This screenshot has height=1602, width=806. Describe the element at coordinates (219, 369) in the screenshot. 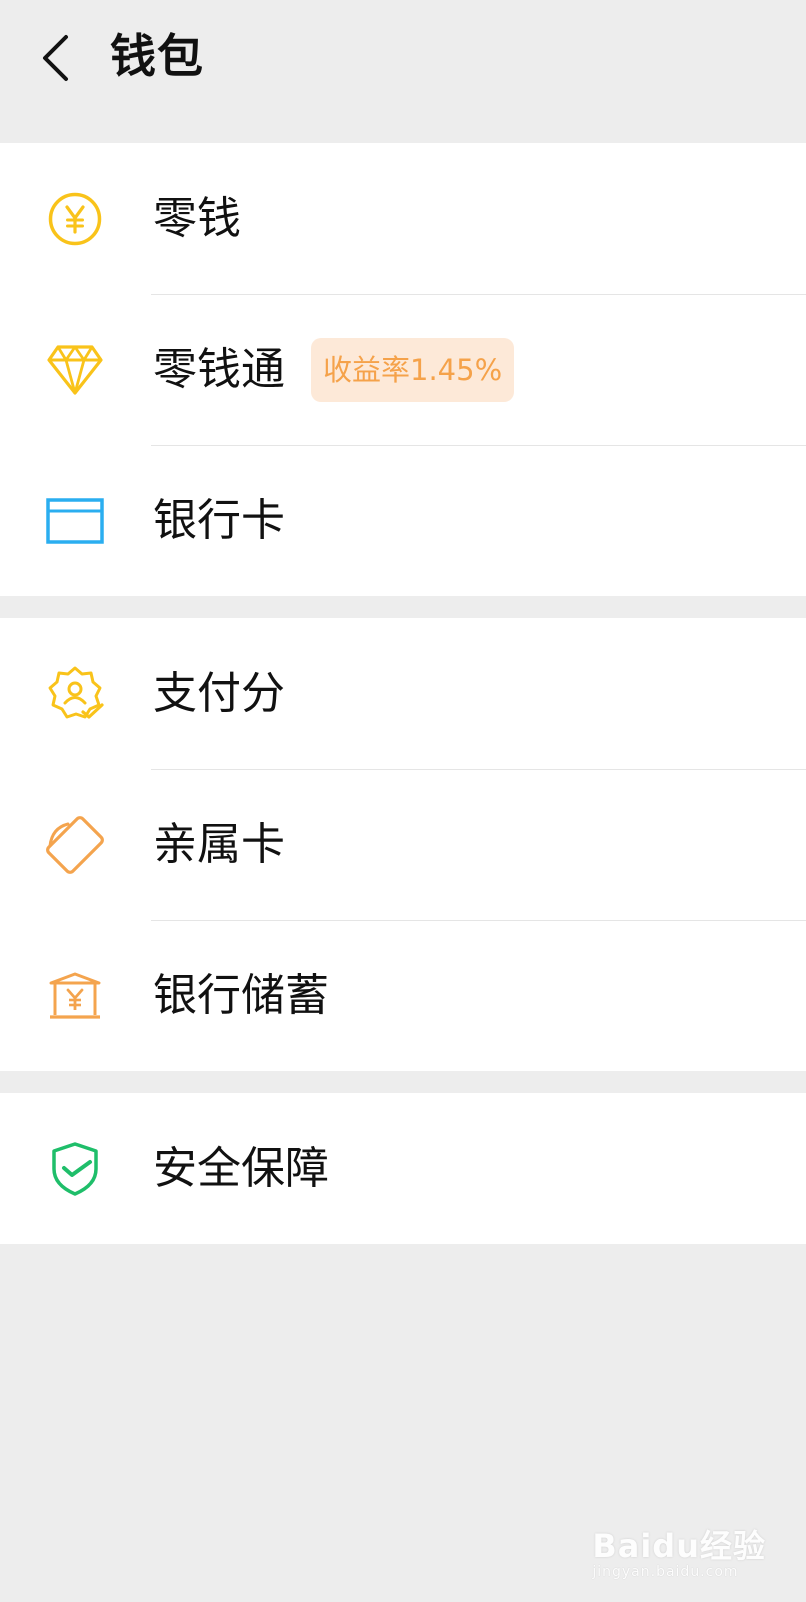

I see `menu-item-label: 零钱通` at that location.